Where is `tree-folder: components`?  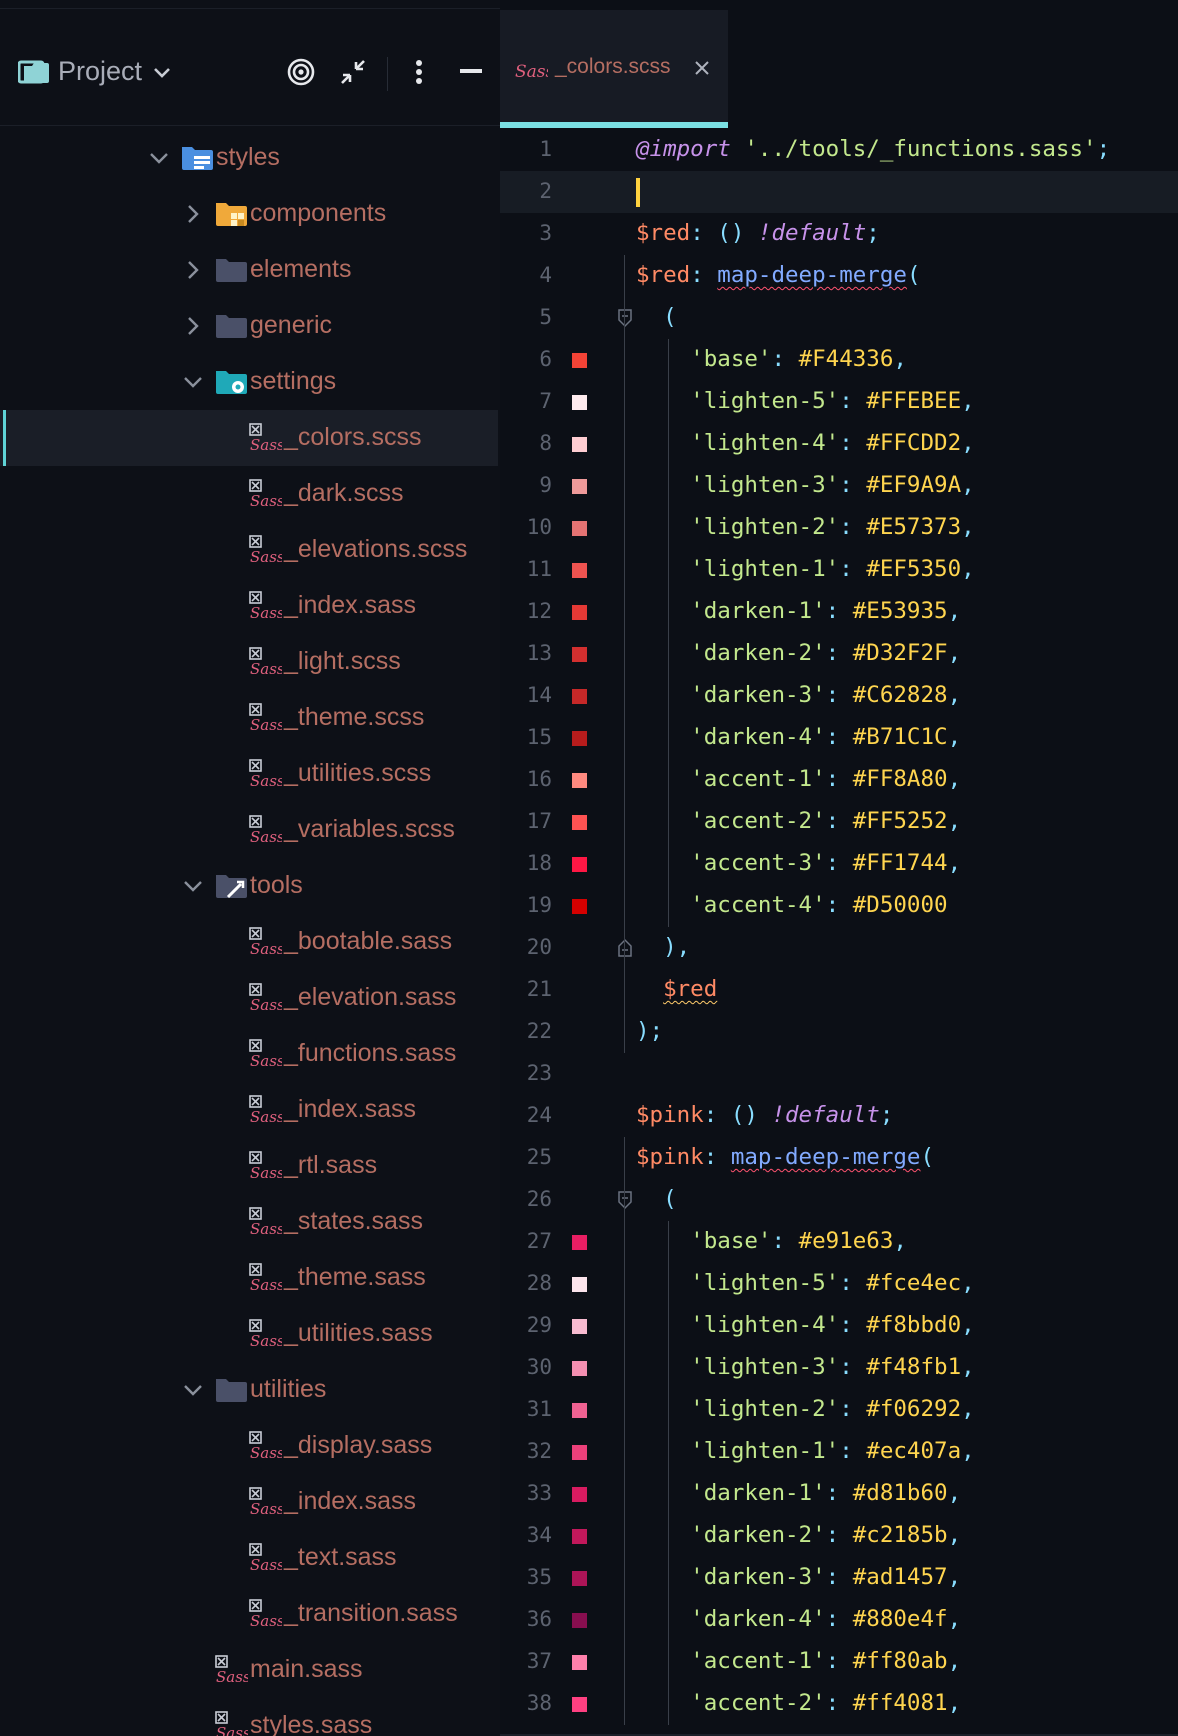
tree-folder: components is located at coordinates (249, 214).